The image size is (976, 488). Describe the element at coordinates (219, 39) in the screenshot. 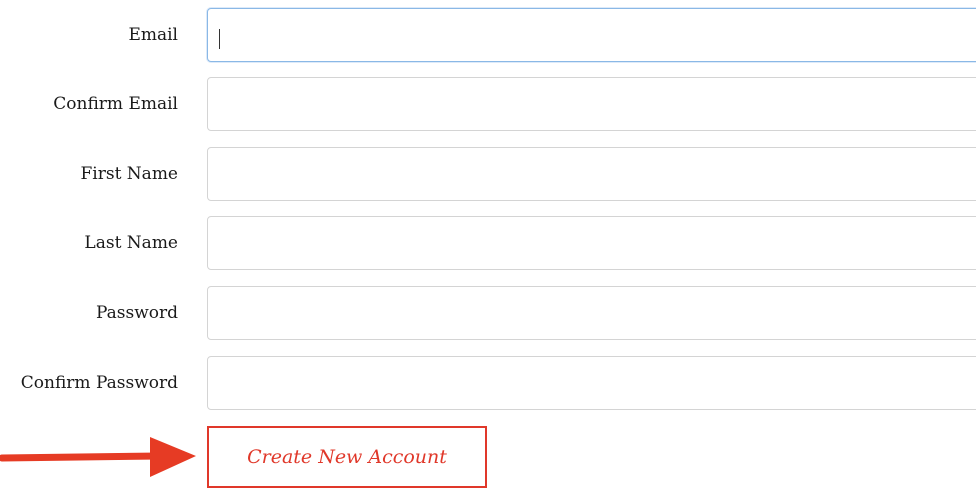

I see `text-caret` at that location.